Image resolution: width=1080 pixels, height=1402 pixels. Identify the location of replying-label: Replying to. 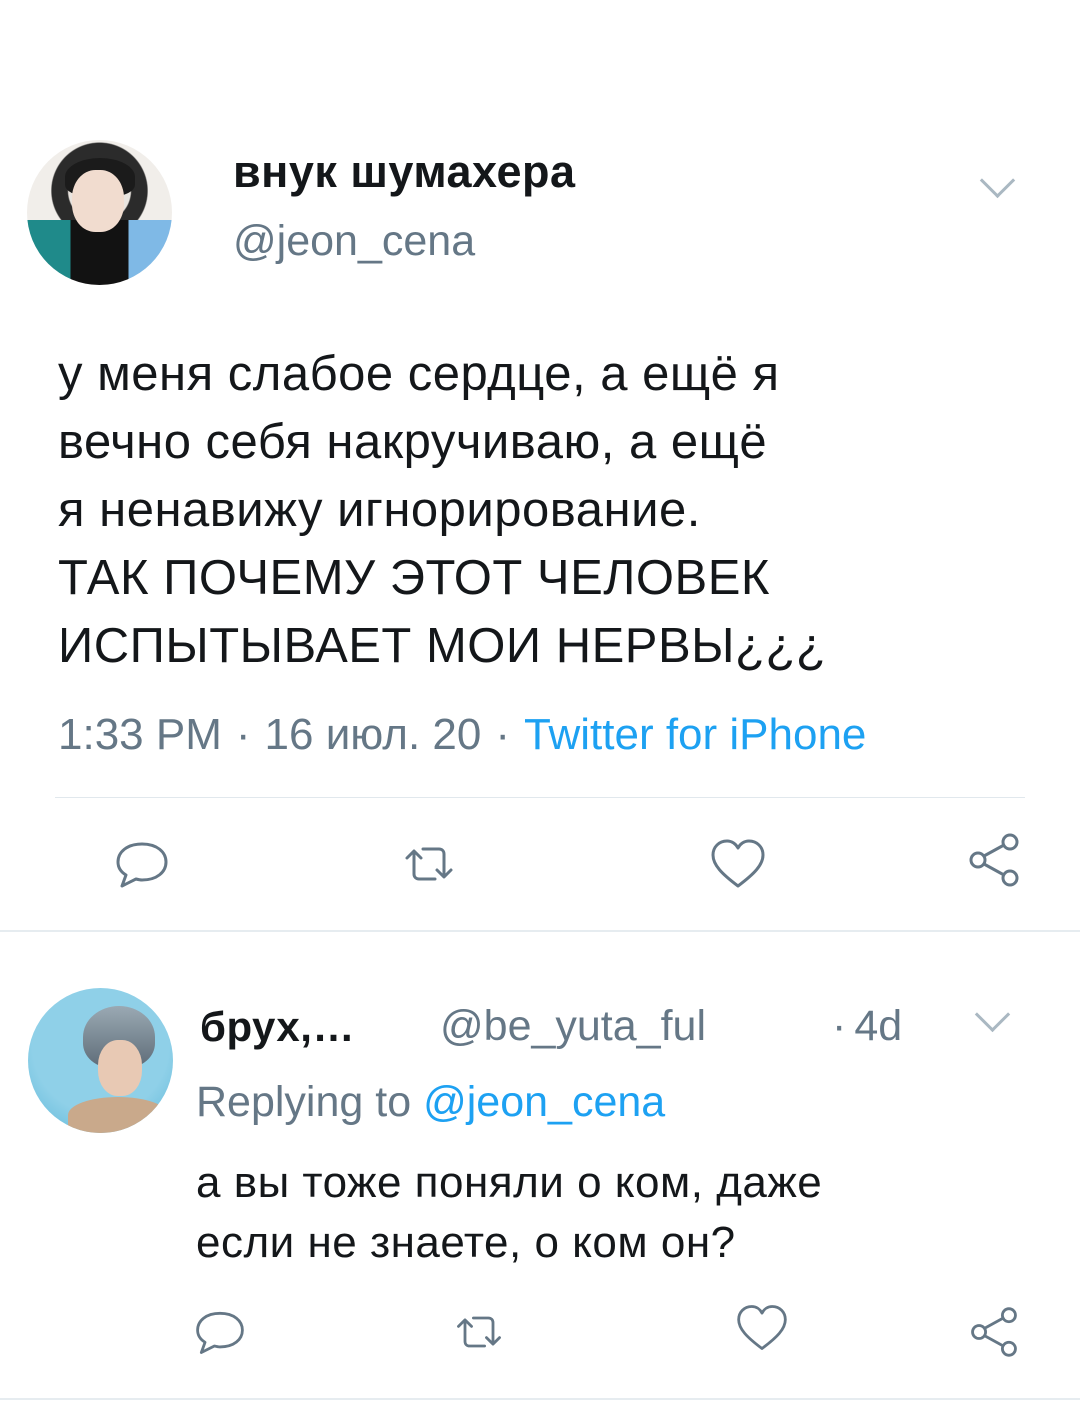
(304, 1102).